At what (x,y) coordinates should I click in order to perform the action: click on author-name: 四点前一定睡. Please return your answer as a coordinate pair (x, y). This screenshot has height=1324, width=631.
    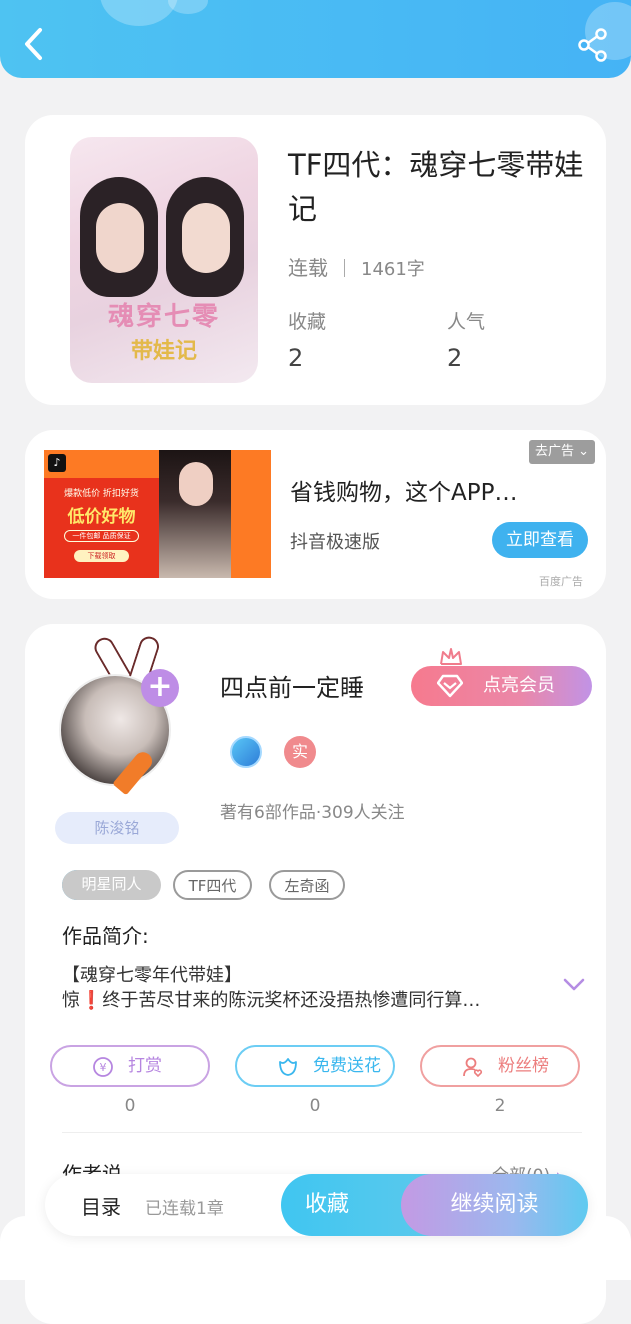
    Looking at the image, I should click on (292, 685).